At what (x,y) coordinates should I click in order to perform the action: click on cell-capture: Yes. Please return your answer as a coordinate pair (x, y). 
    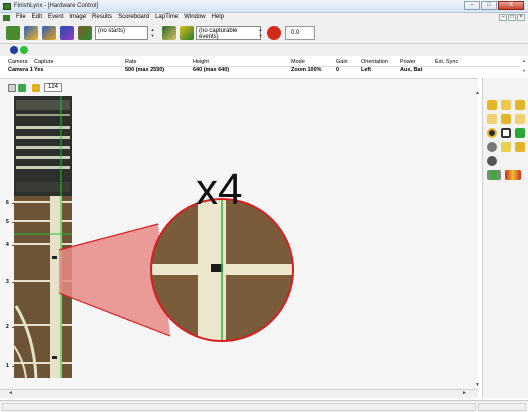
    Looking at the image, I should click on (38, 70).